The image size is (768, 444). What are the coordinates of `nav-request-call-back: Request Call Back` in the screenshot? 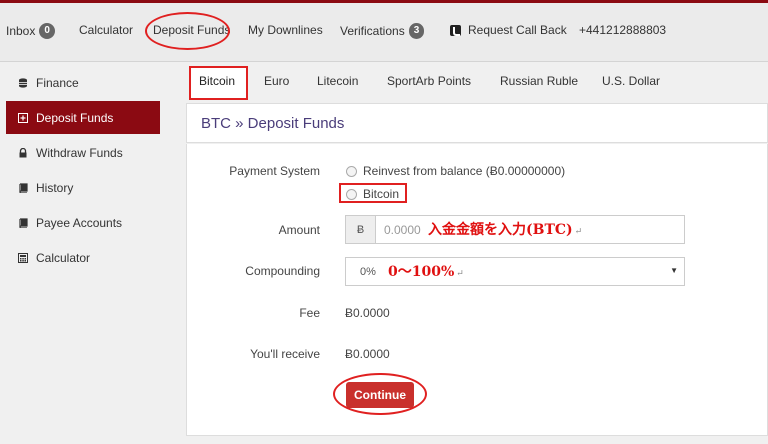 It's located at (508, 30).